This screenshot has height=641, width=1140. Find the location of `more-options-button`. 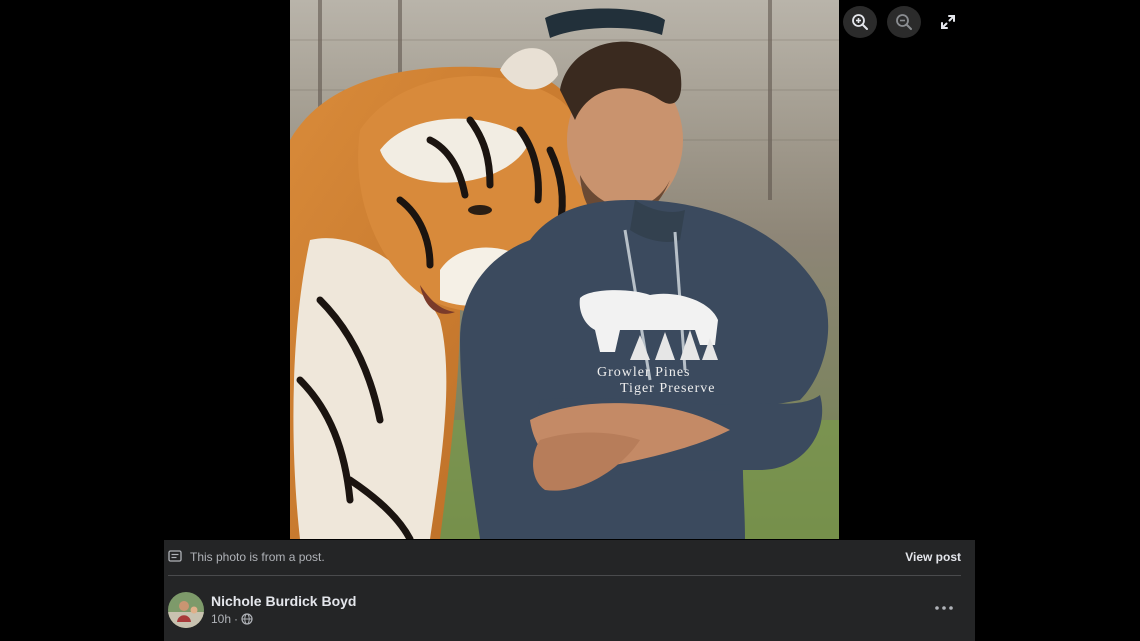

more-options-button is located at coordinates (944, 608).